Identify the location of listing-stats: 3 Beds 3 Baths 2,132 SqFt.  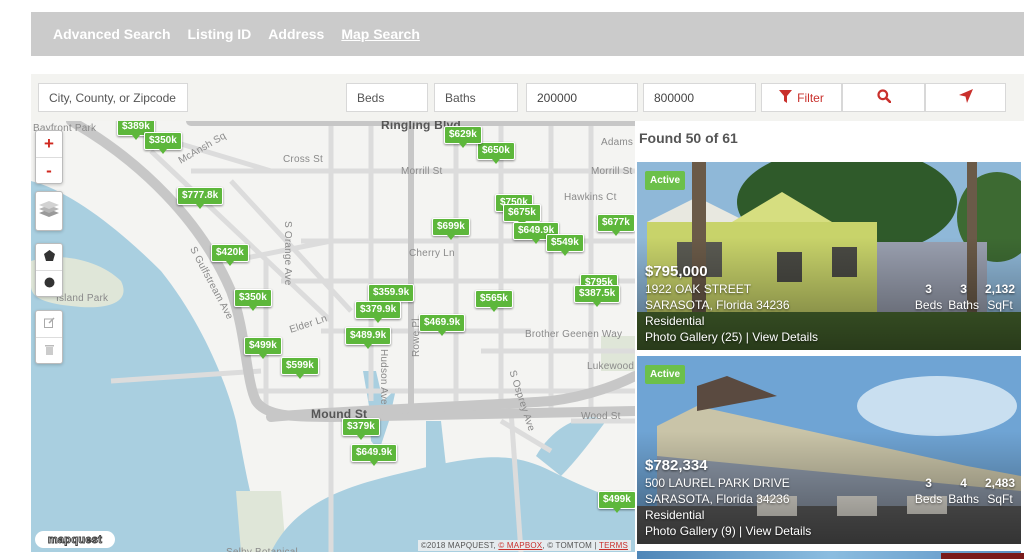
(965, 297).